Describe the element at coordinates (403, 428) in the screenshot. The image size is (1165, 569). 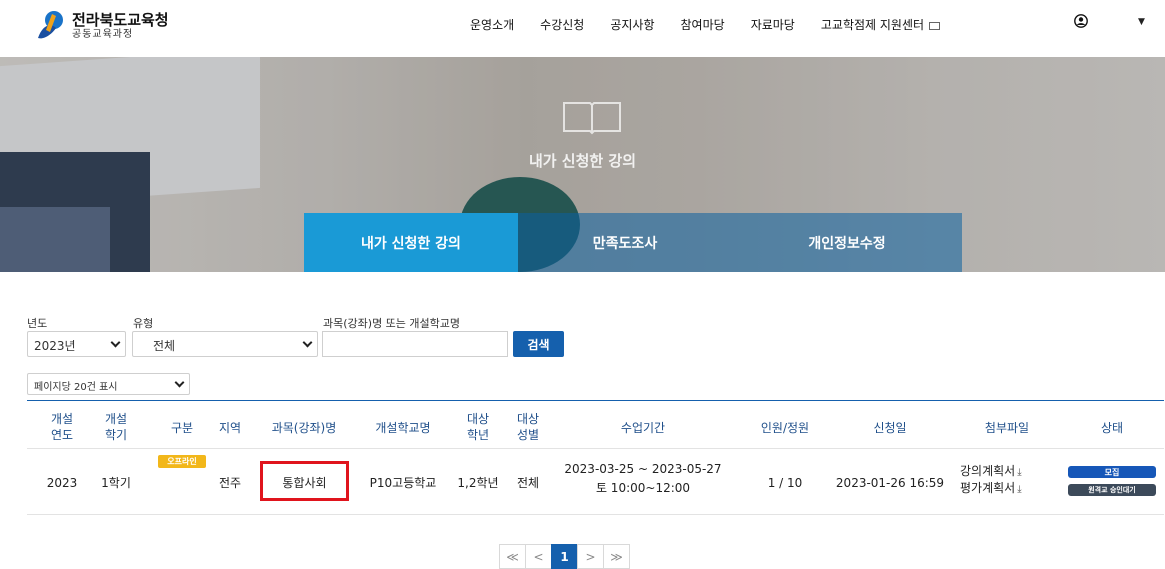
I see `th-school: 개설학교명` at that location.